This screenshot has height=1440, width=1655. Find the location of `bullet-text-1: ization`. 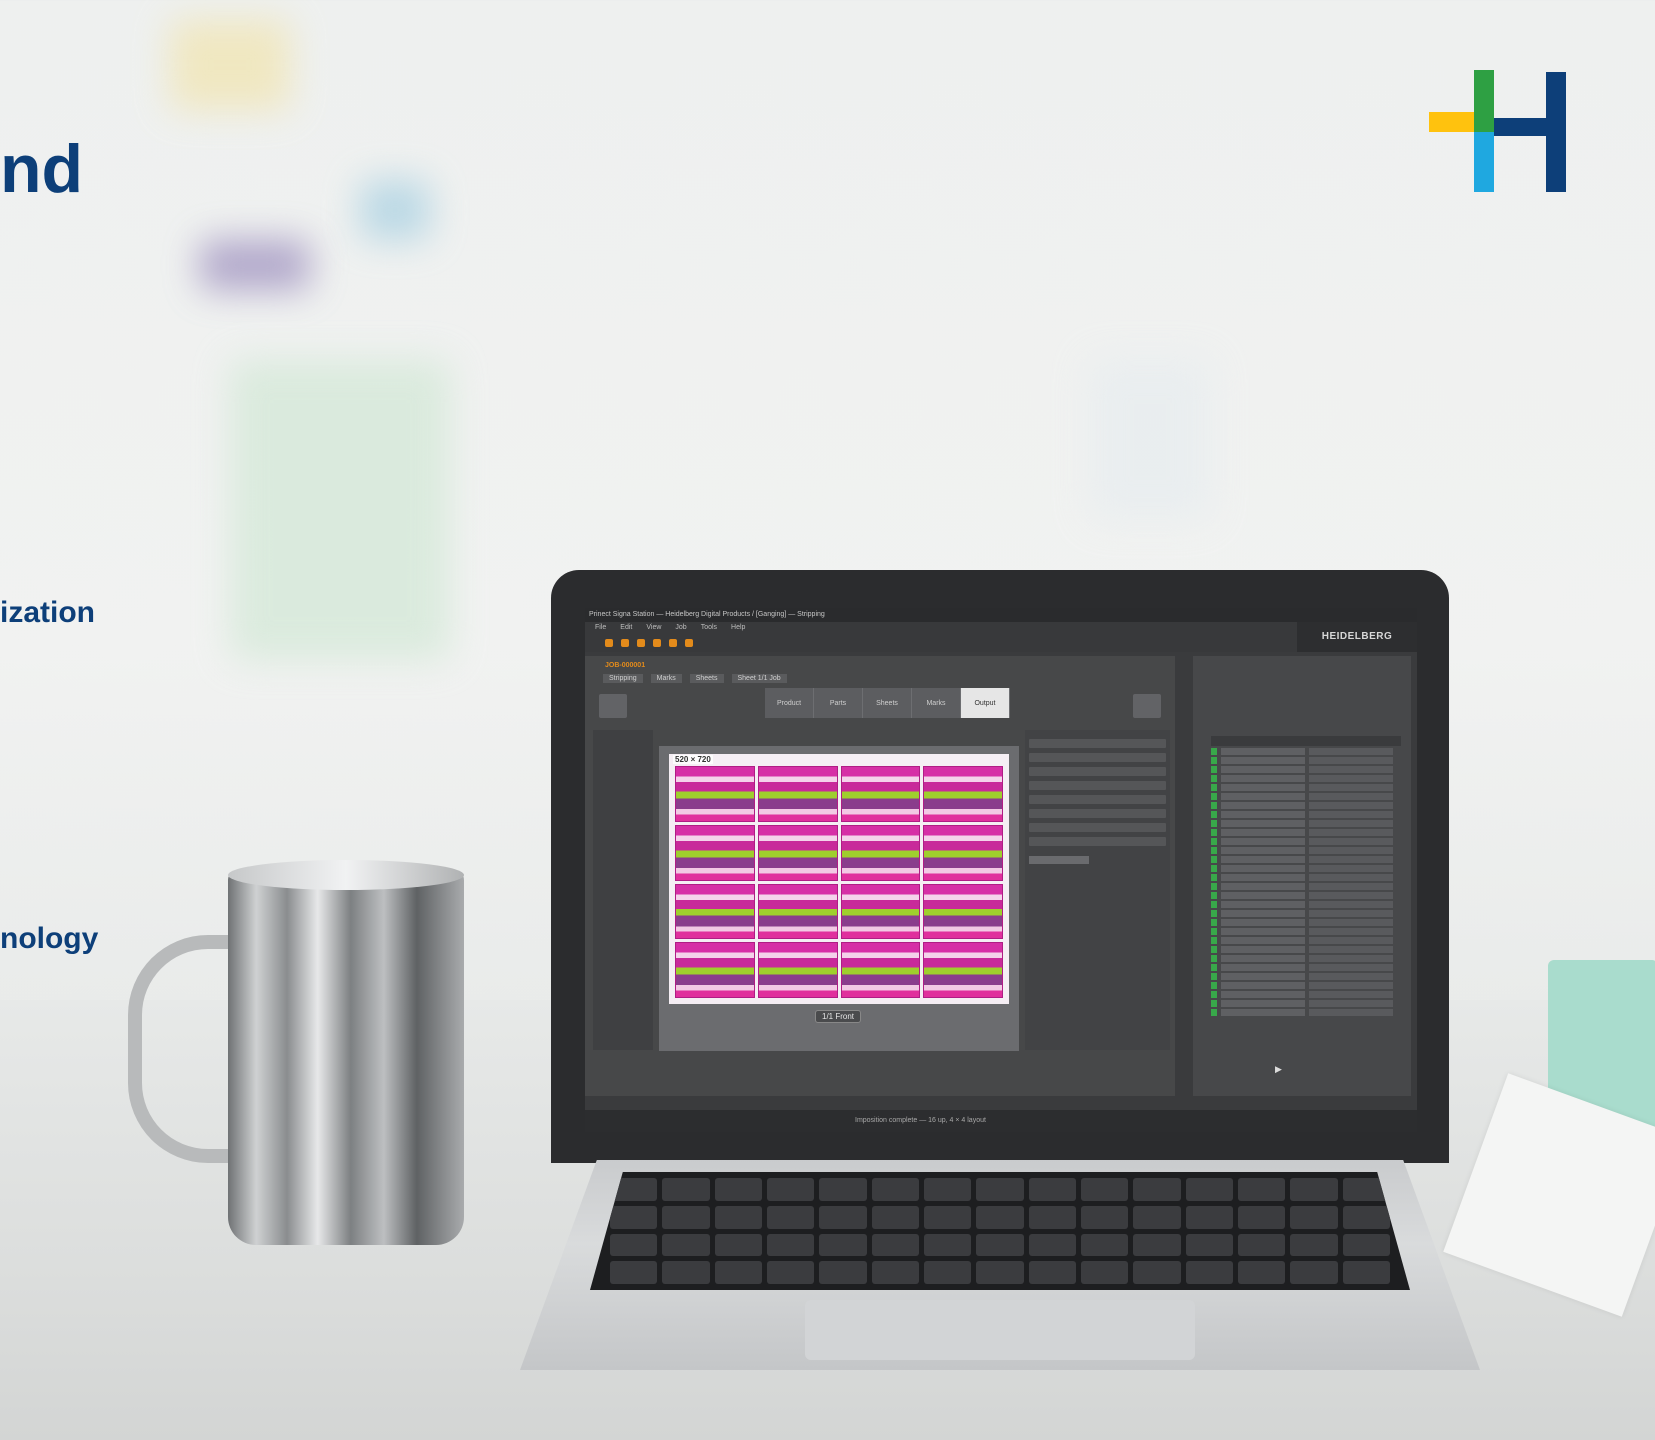

bullet-text-1: ization is located at coordinates (47, 612).